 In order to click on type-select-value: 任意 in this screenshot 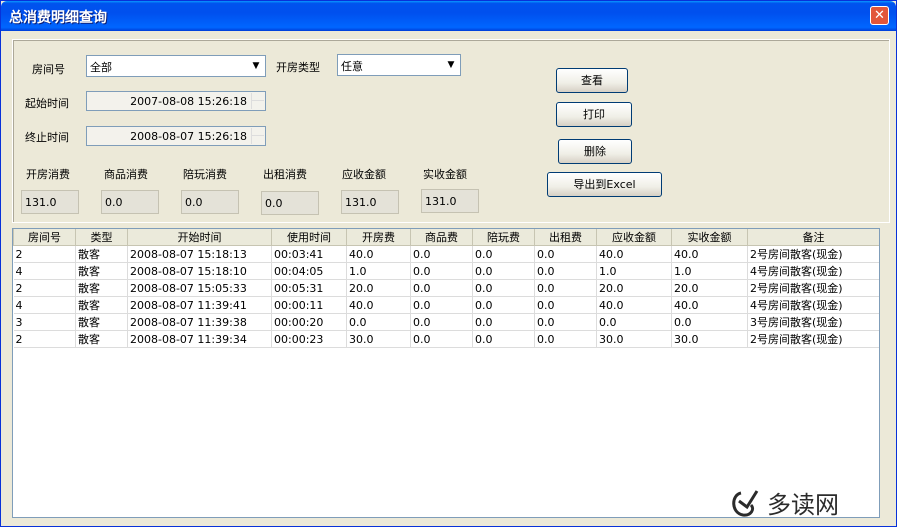, I will do `click(352, 66)`.